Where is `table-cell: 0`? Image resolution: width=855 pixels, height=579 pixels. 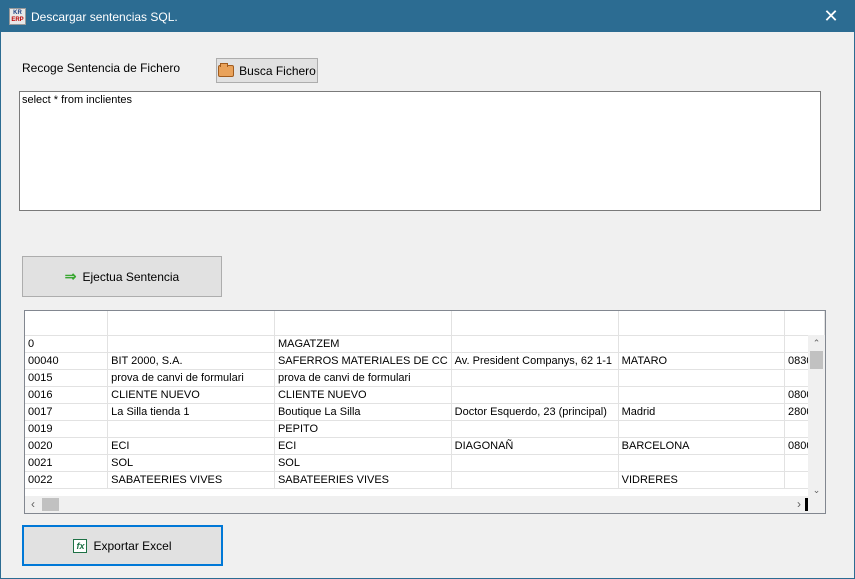
table-cell: 0 is located at coordinates (67, 344).